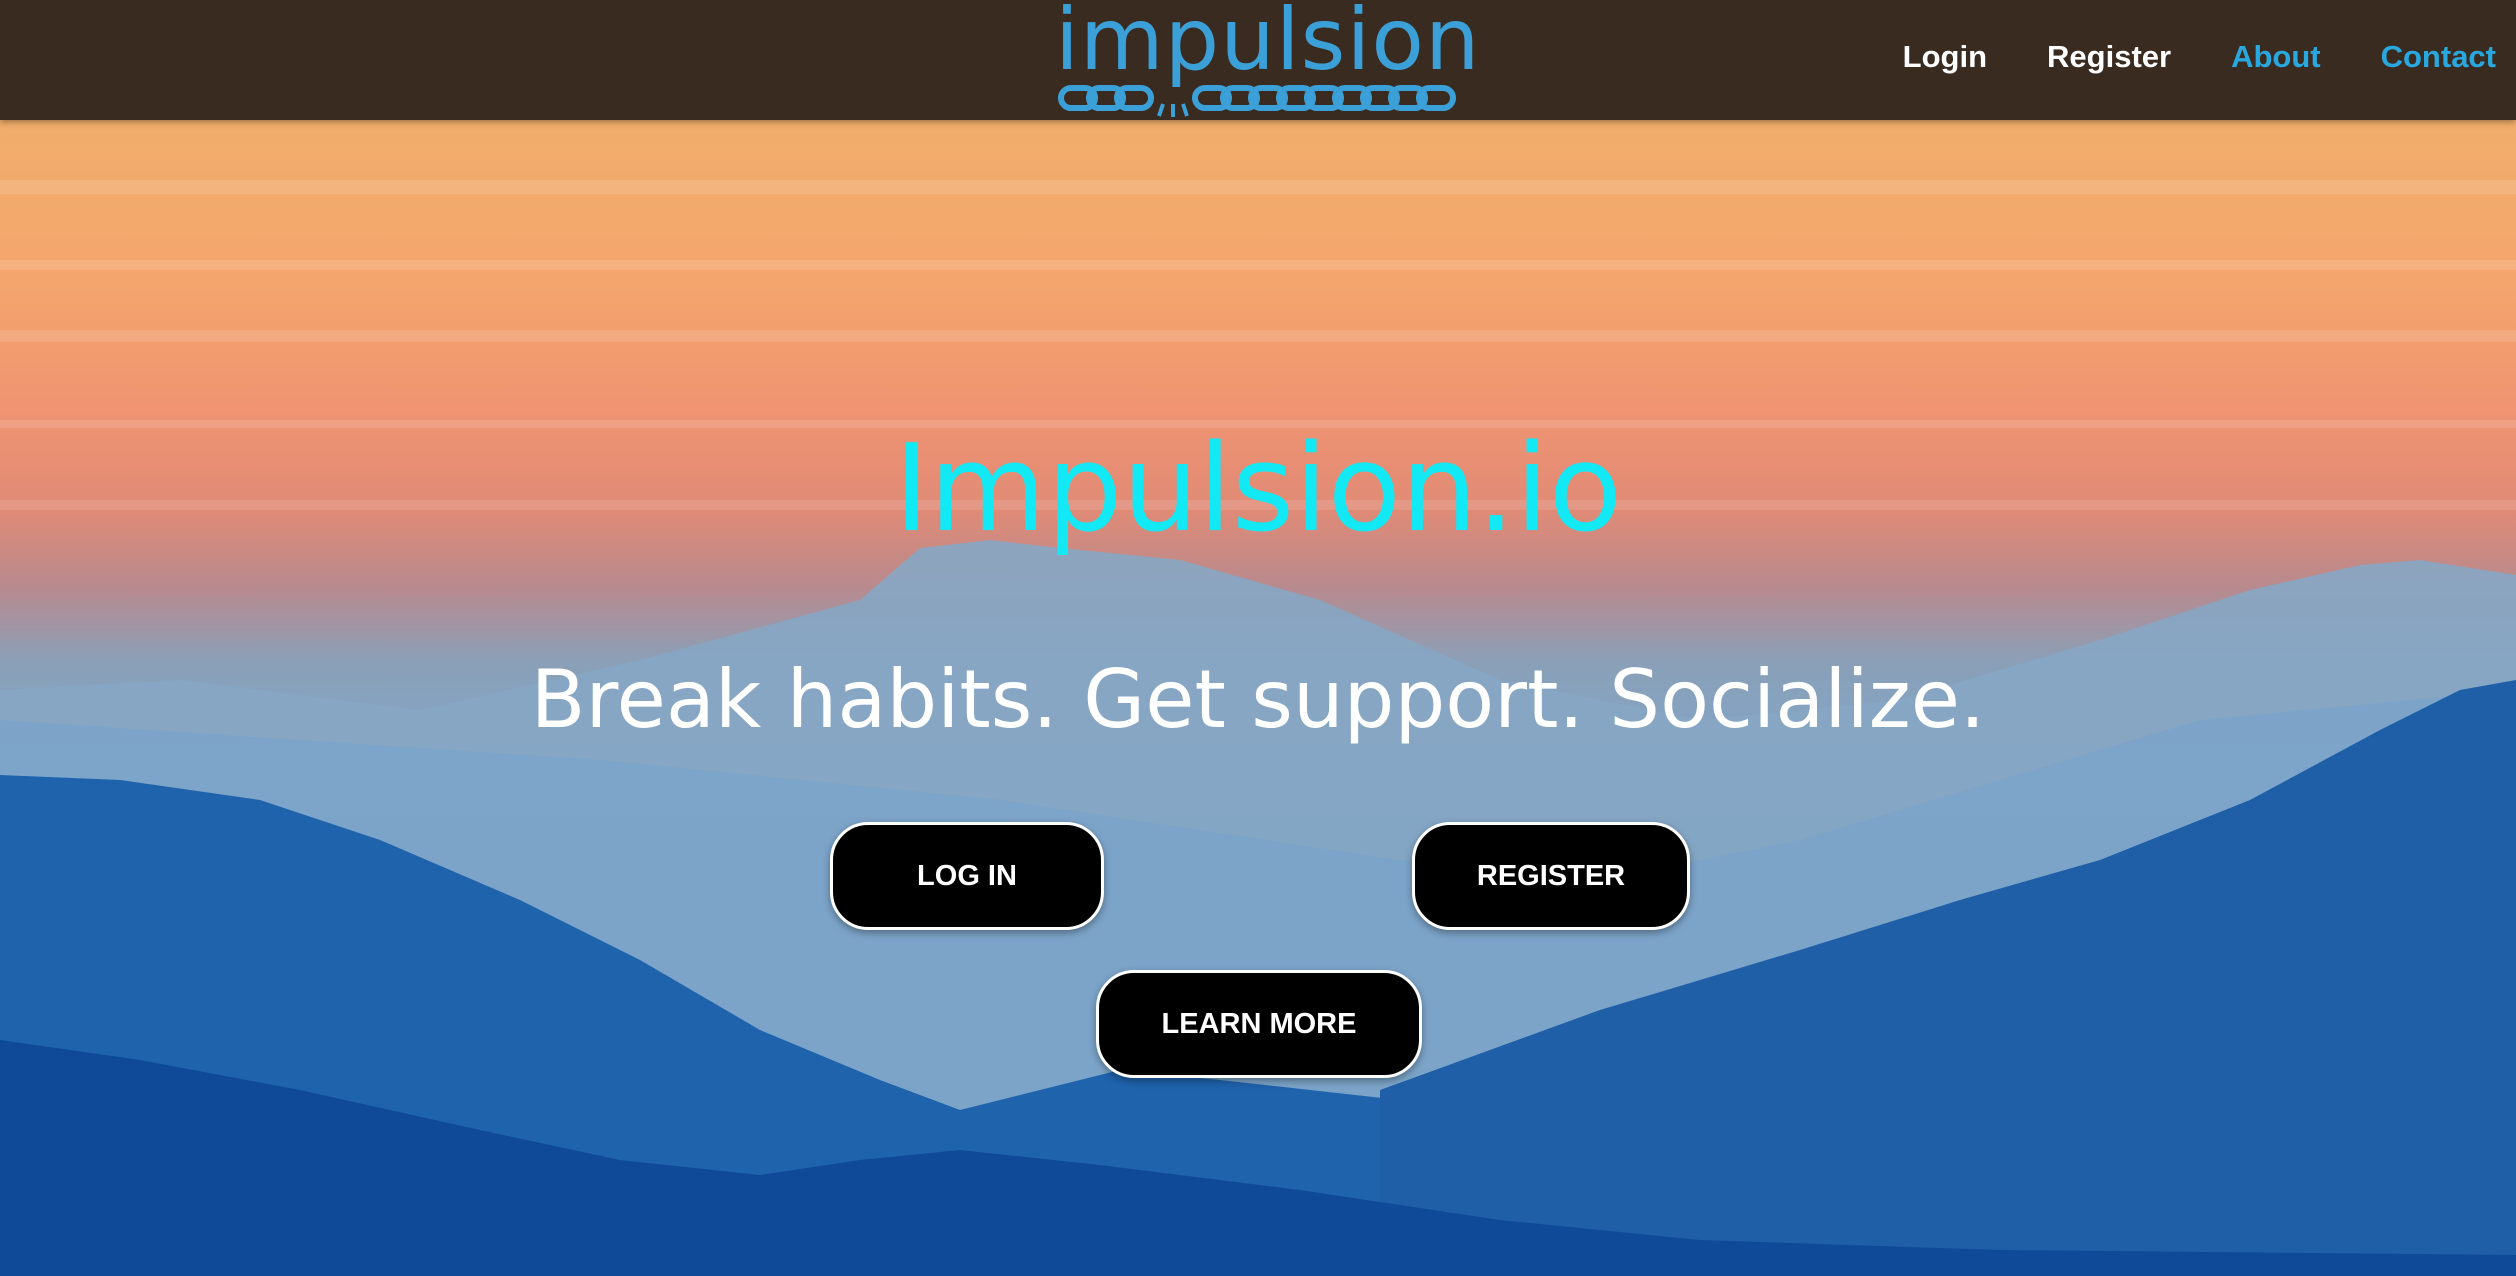  I want to click on nav-register-link: Register, so click(2109, 57).